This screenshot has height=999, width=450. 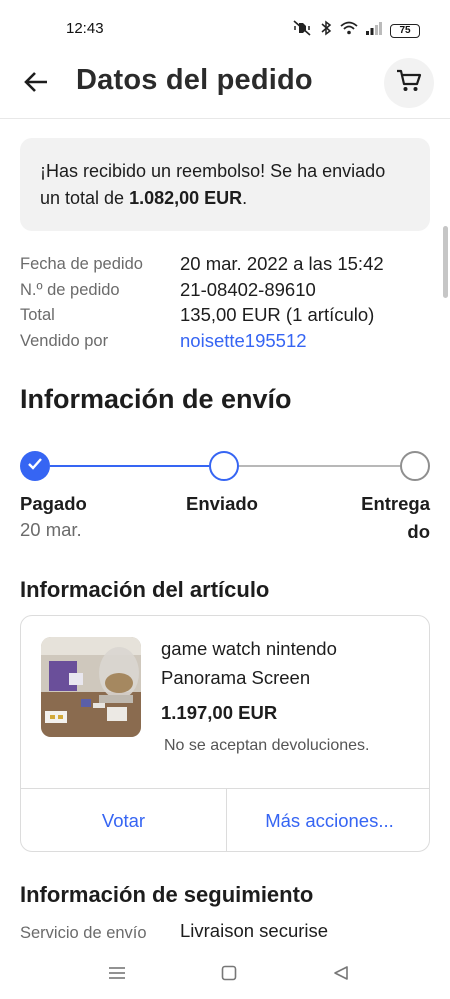 I want to click on step-paid-label: Pagado, so click(x=53, y=503).